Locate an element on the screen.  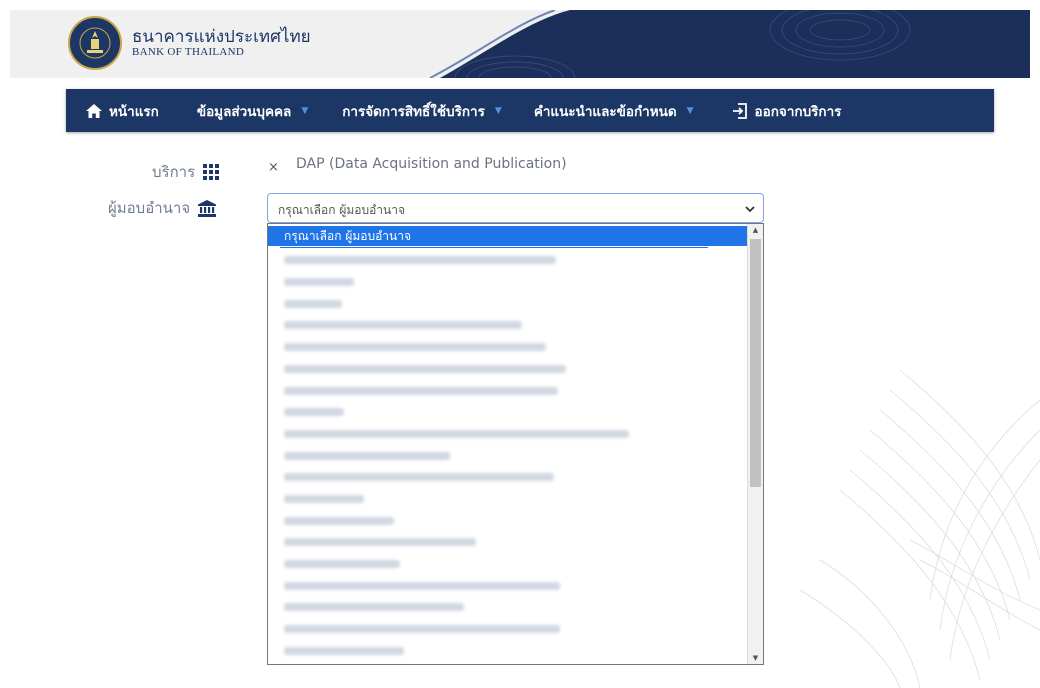
background-pattern-decoration is located at coordinates (919, 528).